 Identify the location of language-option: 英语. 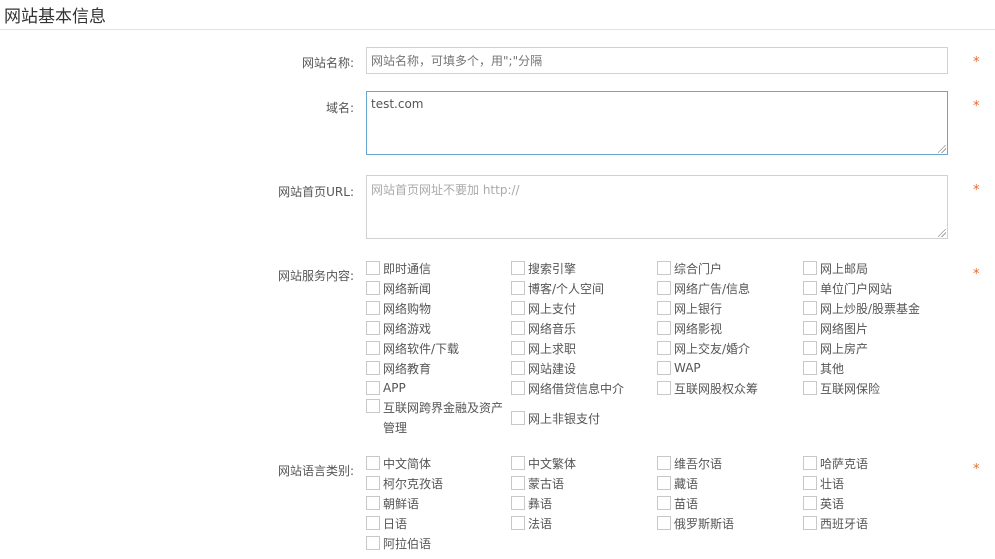
(823, 503).